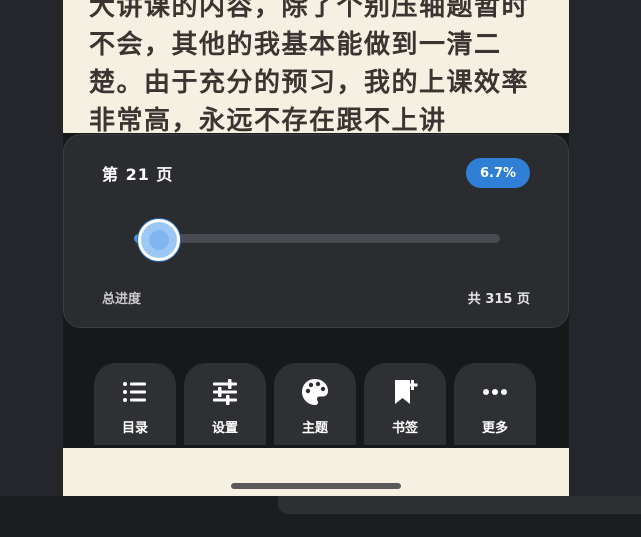 Image resolution: width=641 pixels, height=537 pixels. Describe the element at coordinates (225, 392) in the screenshot. I see `sliders-icon` at that location.